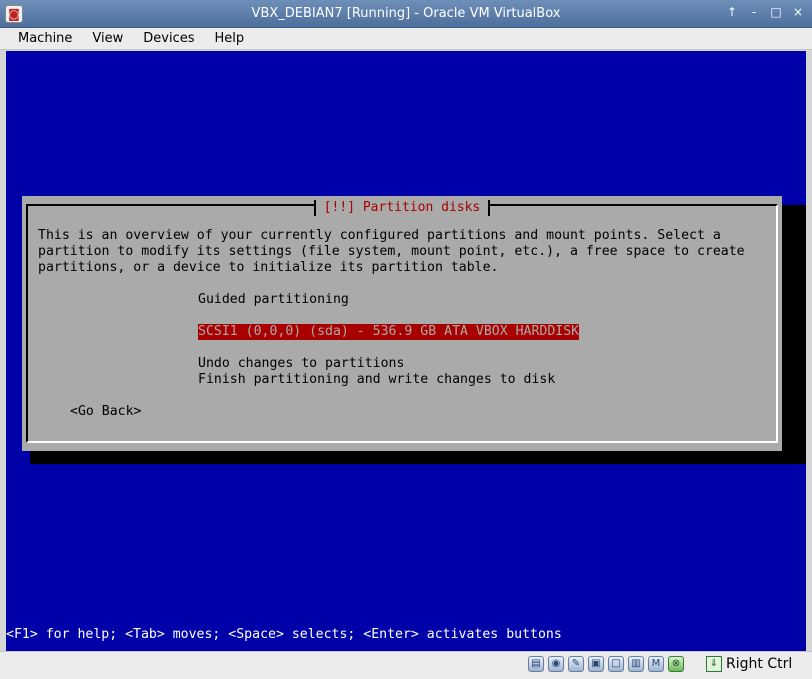  Describe the element at coordinates (754, 12) in the screenshot. I see `minimize-icon: -` at that location.